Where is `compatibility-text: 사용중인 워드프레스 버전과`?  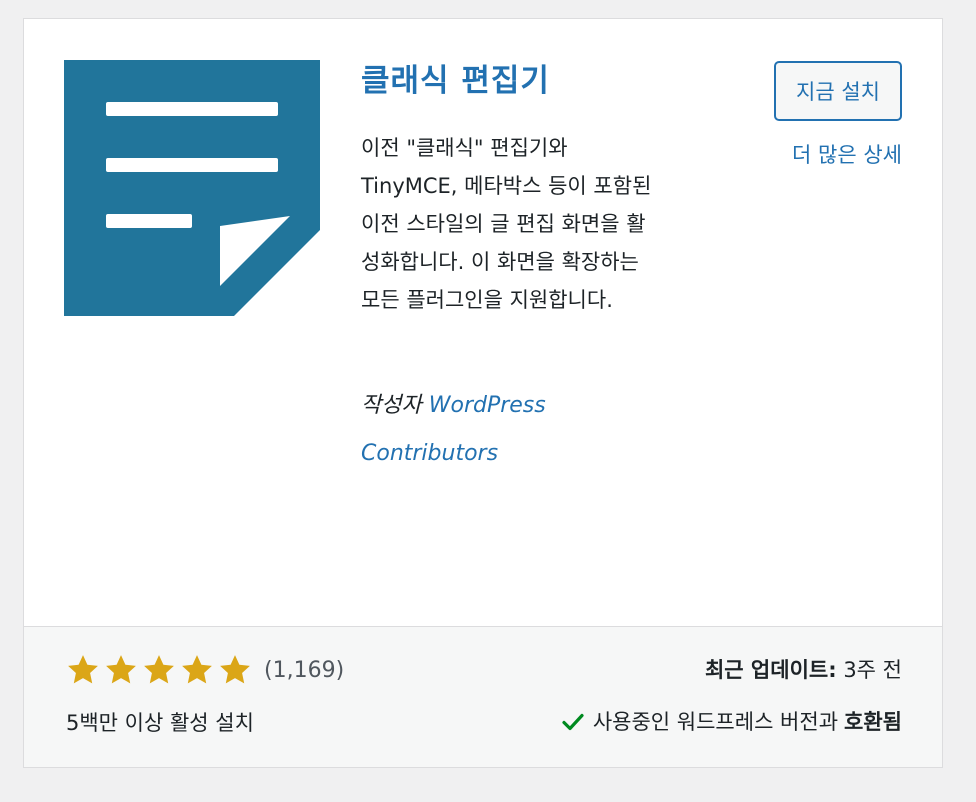
compatibility-text: 사용중인 워드프레스 버전과 is located at coordinates (715, 722).